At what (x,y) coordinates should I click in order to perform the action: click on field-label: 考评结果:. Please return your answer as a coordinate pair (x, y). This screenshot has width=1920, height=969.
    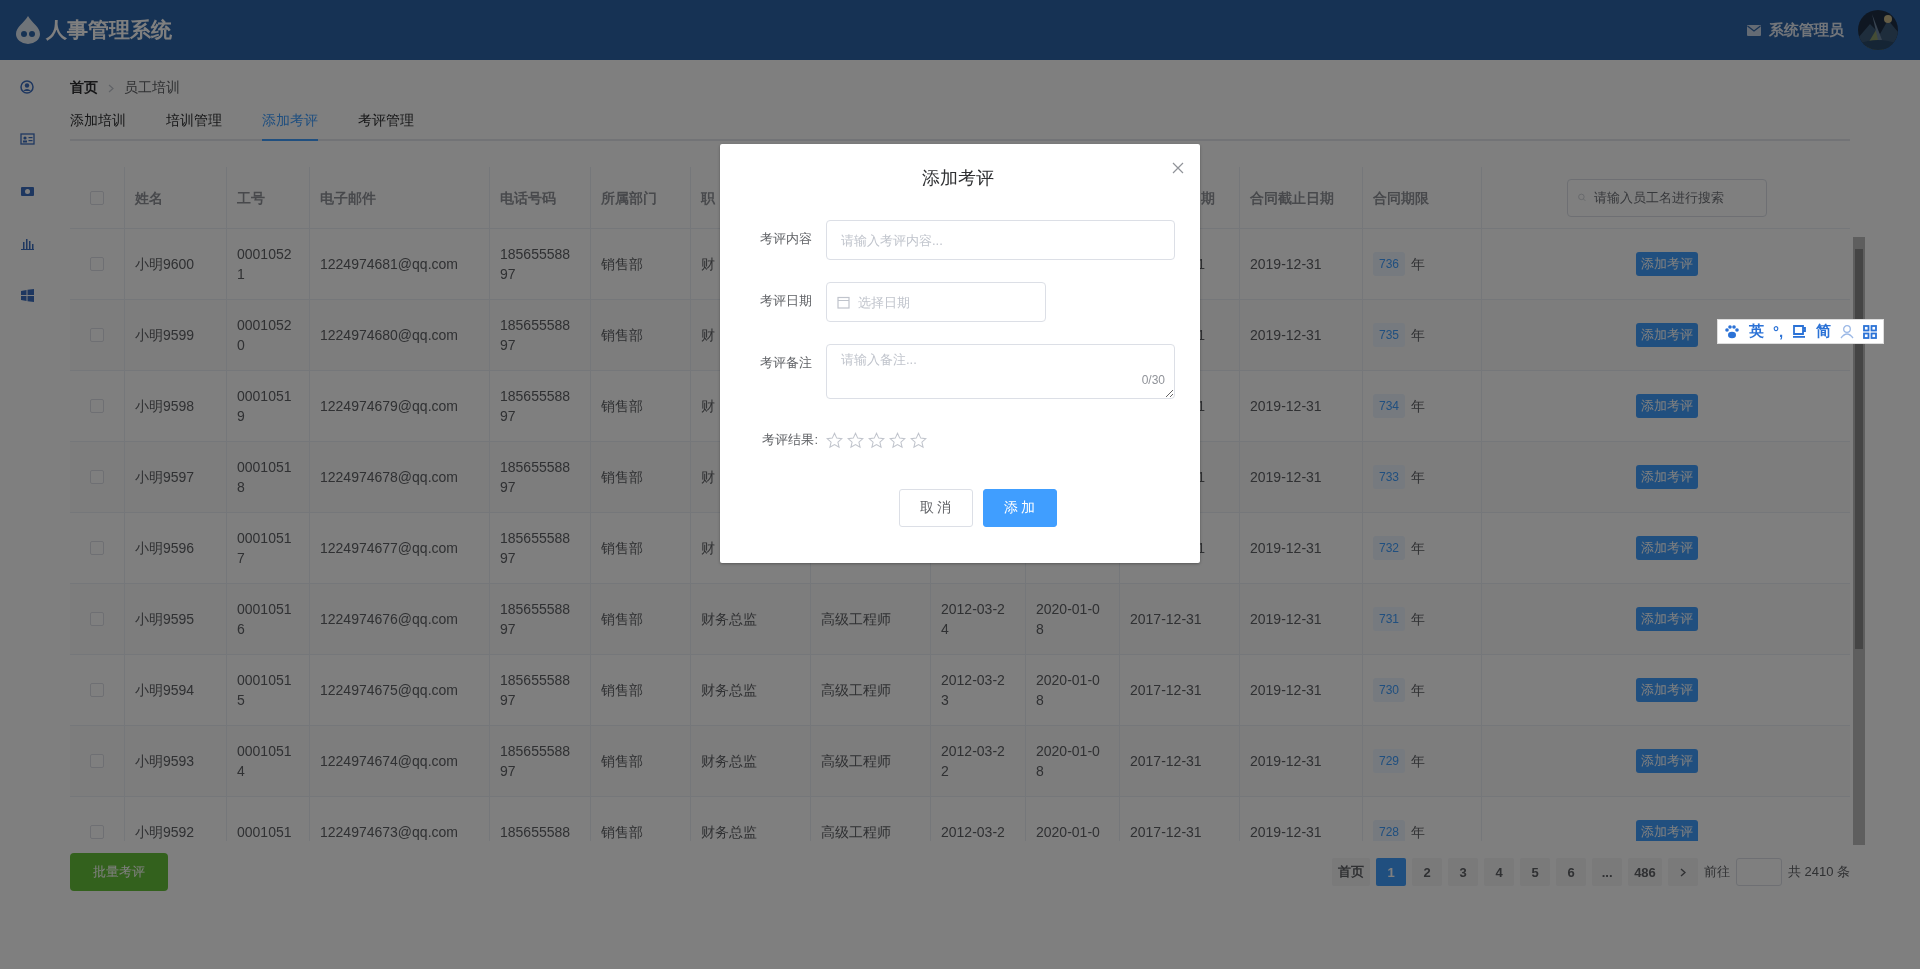
    Looking at the image, I should click on (790, 440).